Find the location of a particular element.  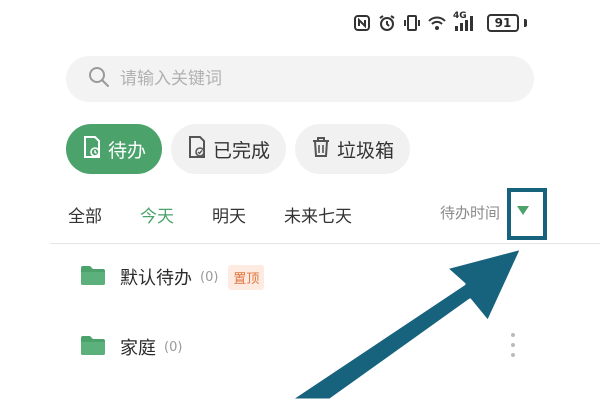

chip-trash-label: 垃圾箱 is located at coordinates (366, 150).